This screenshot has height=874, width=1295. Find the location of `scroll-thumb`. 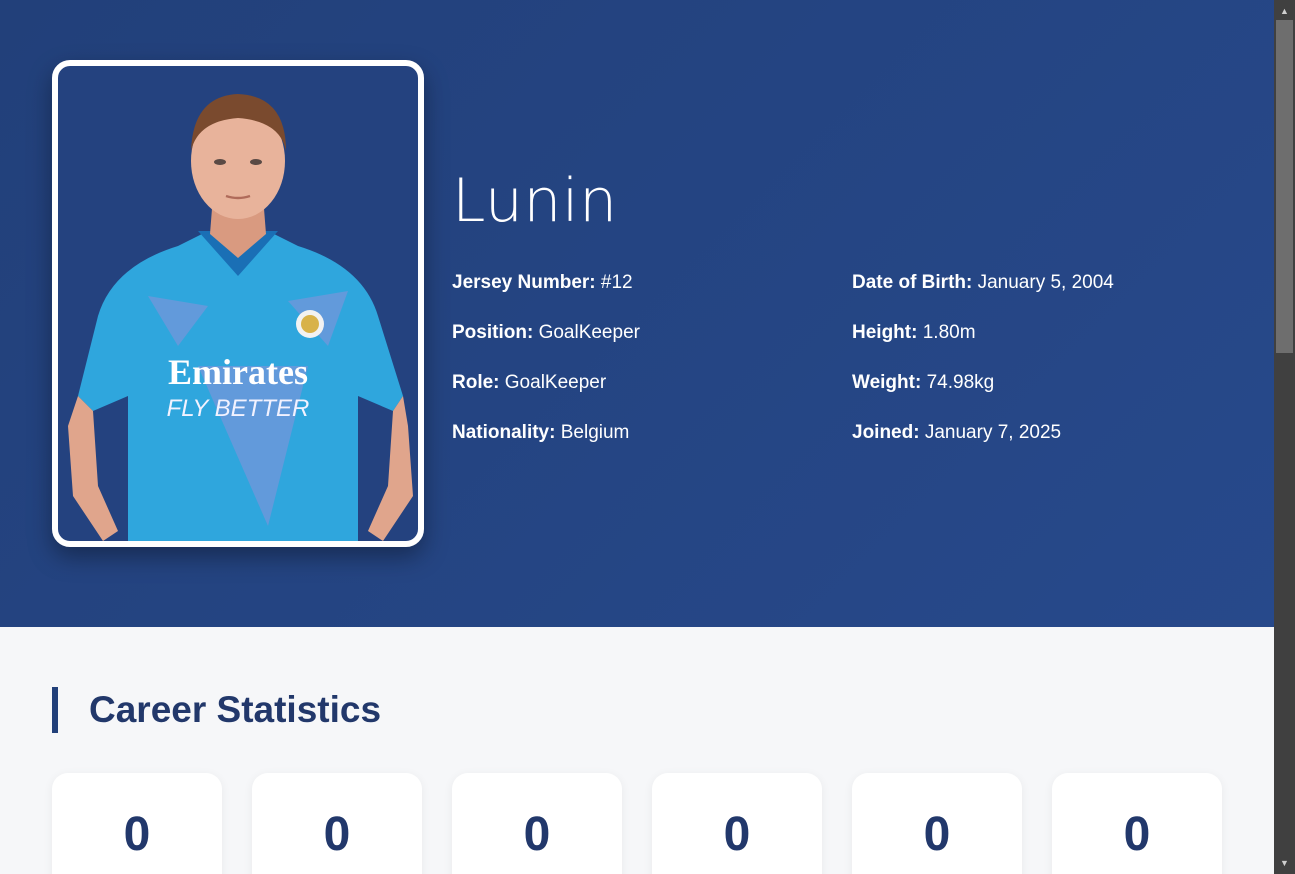

scroll-thumb is located at coordinates (1284, 186).